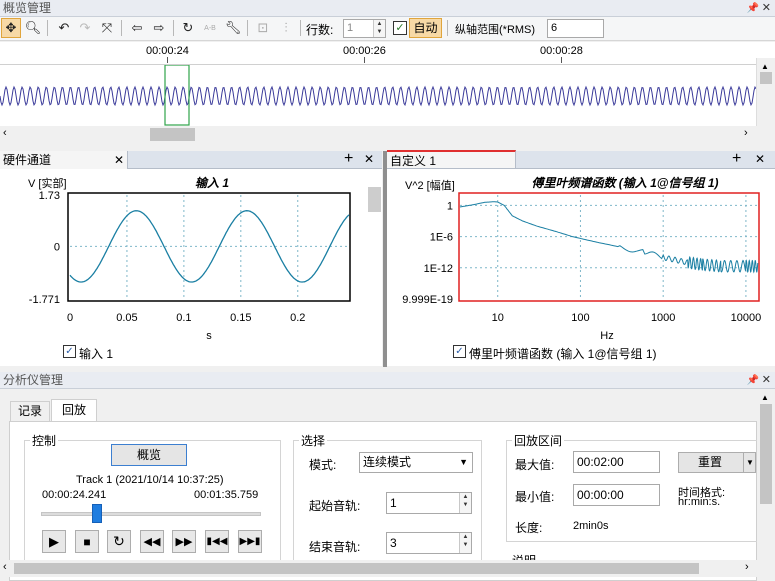 Image resolution: width=775 pixels, height=581 pixels. What do you see at coordinates (387, 53) in the screenshot?
I see `overview-timeline: 00:00:24 00:00:26 00:00:28` at bounding box center [387, 53].